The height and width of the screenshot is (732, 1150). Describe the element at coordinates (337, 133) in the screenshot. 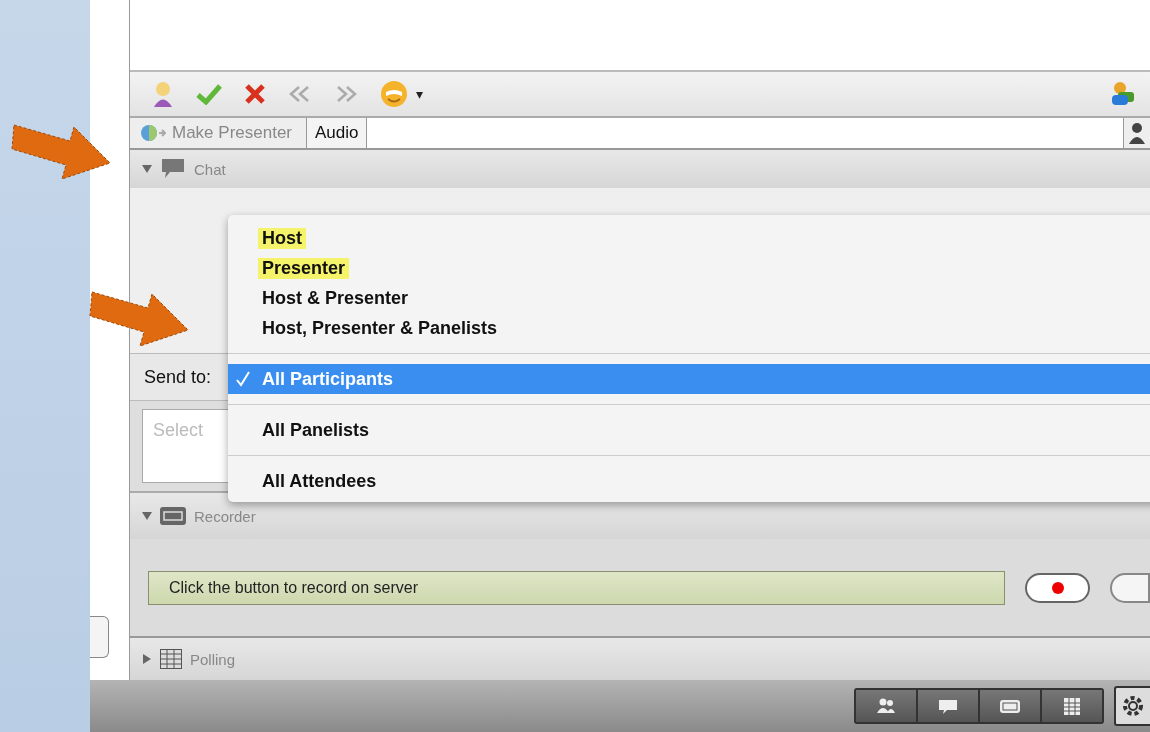

I see `audio-tab: Audio` at that location.